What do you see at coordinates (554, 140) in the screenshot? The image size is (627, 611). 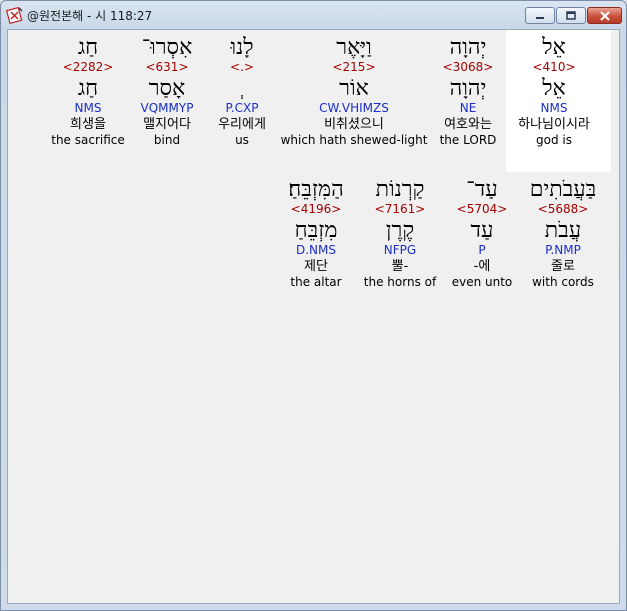 I see `english-gloss: god is` at bounding box center [554, 140].